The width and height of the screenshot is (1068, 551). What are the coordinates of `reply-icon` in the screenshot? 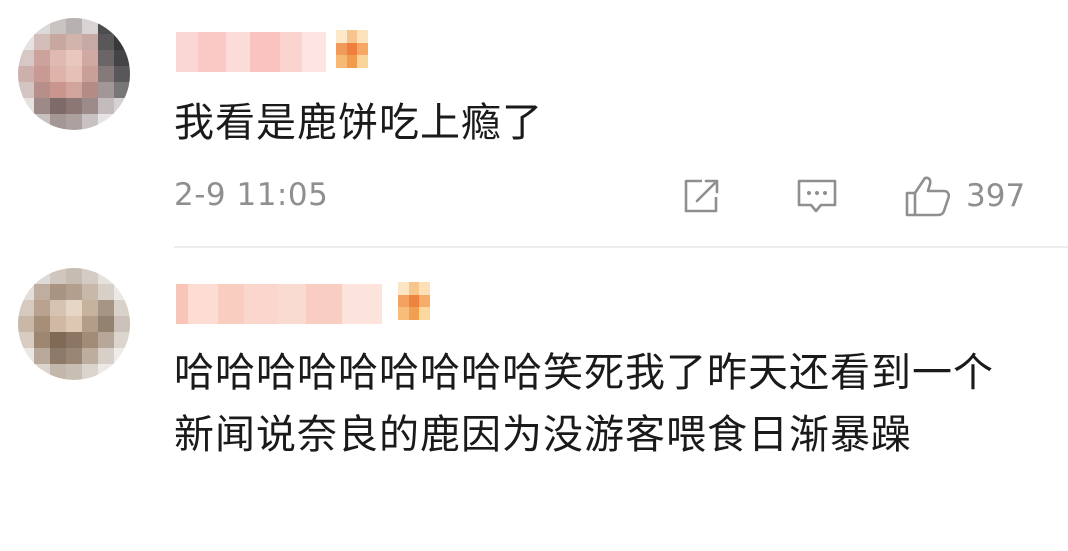 It's located at (817, 196).